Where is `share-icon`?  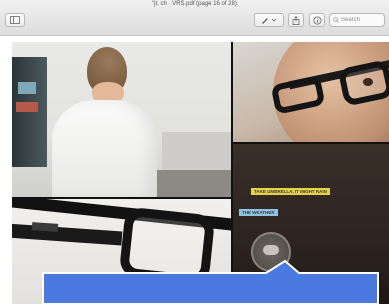 share-icon is located at coordinates (296, 20).